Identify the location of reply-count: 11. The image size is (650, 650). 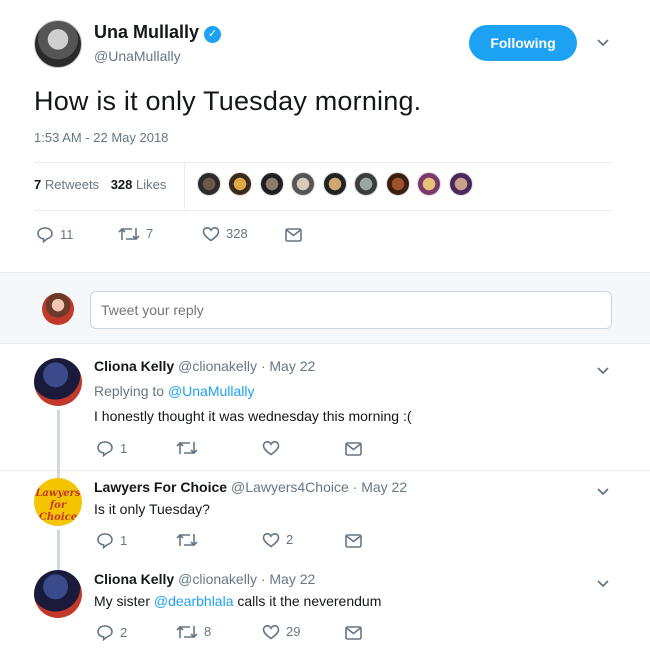
(67, 234).